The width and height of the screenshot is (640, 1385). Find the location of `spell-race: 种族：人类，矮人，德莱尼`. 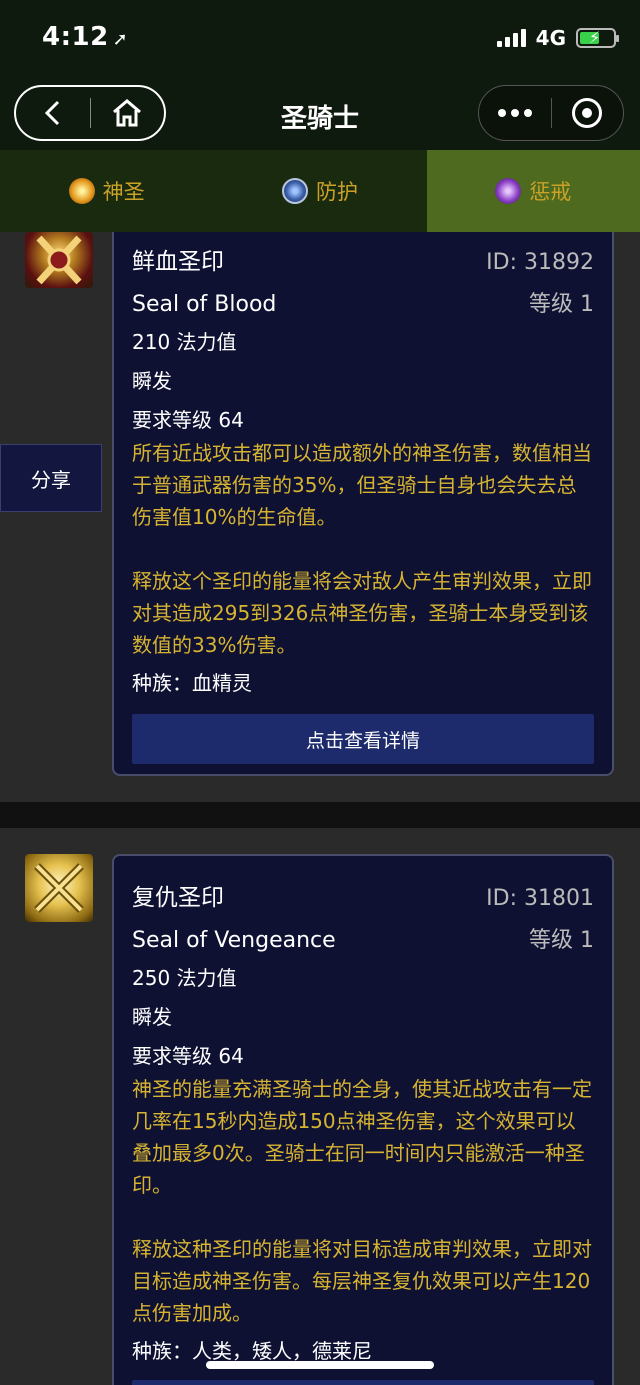

spell-race: 种族：人类，矮人，德莱尼 is located at coordinates (252, 1351).